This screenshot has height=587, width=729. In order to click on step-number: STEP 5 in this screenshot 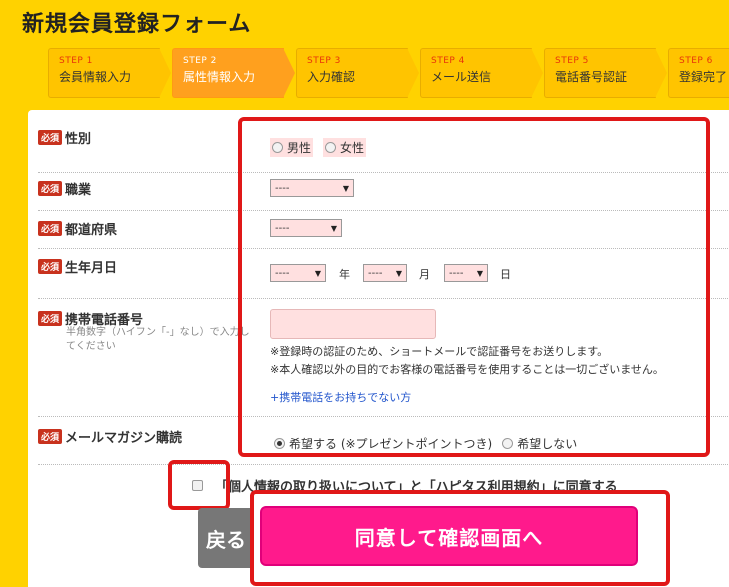, I will do `click(572, 61)`.